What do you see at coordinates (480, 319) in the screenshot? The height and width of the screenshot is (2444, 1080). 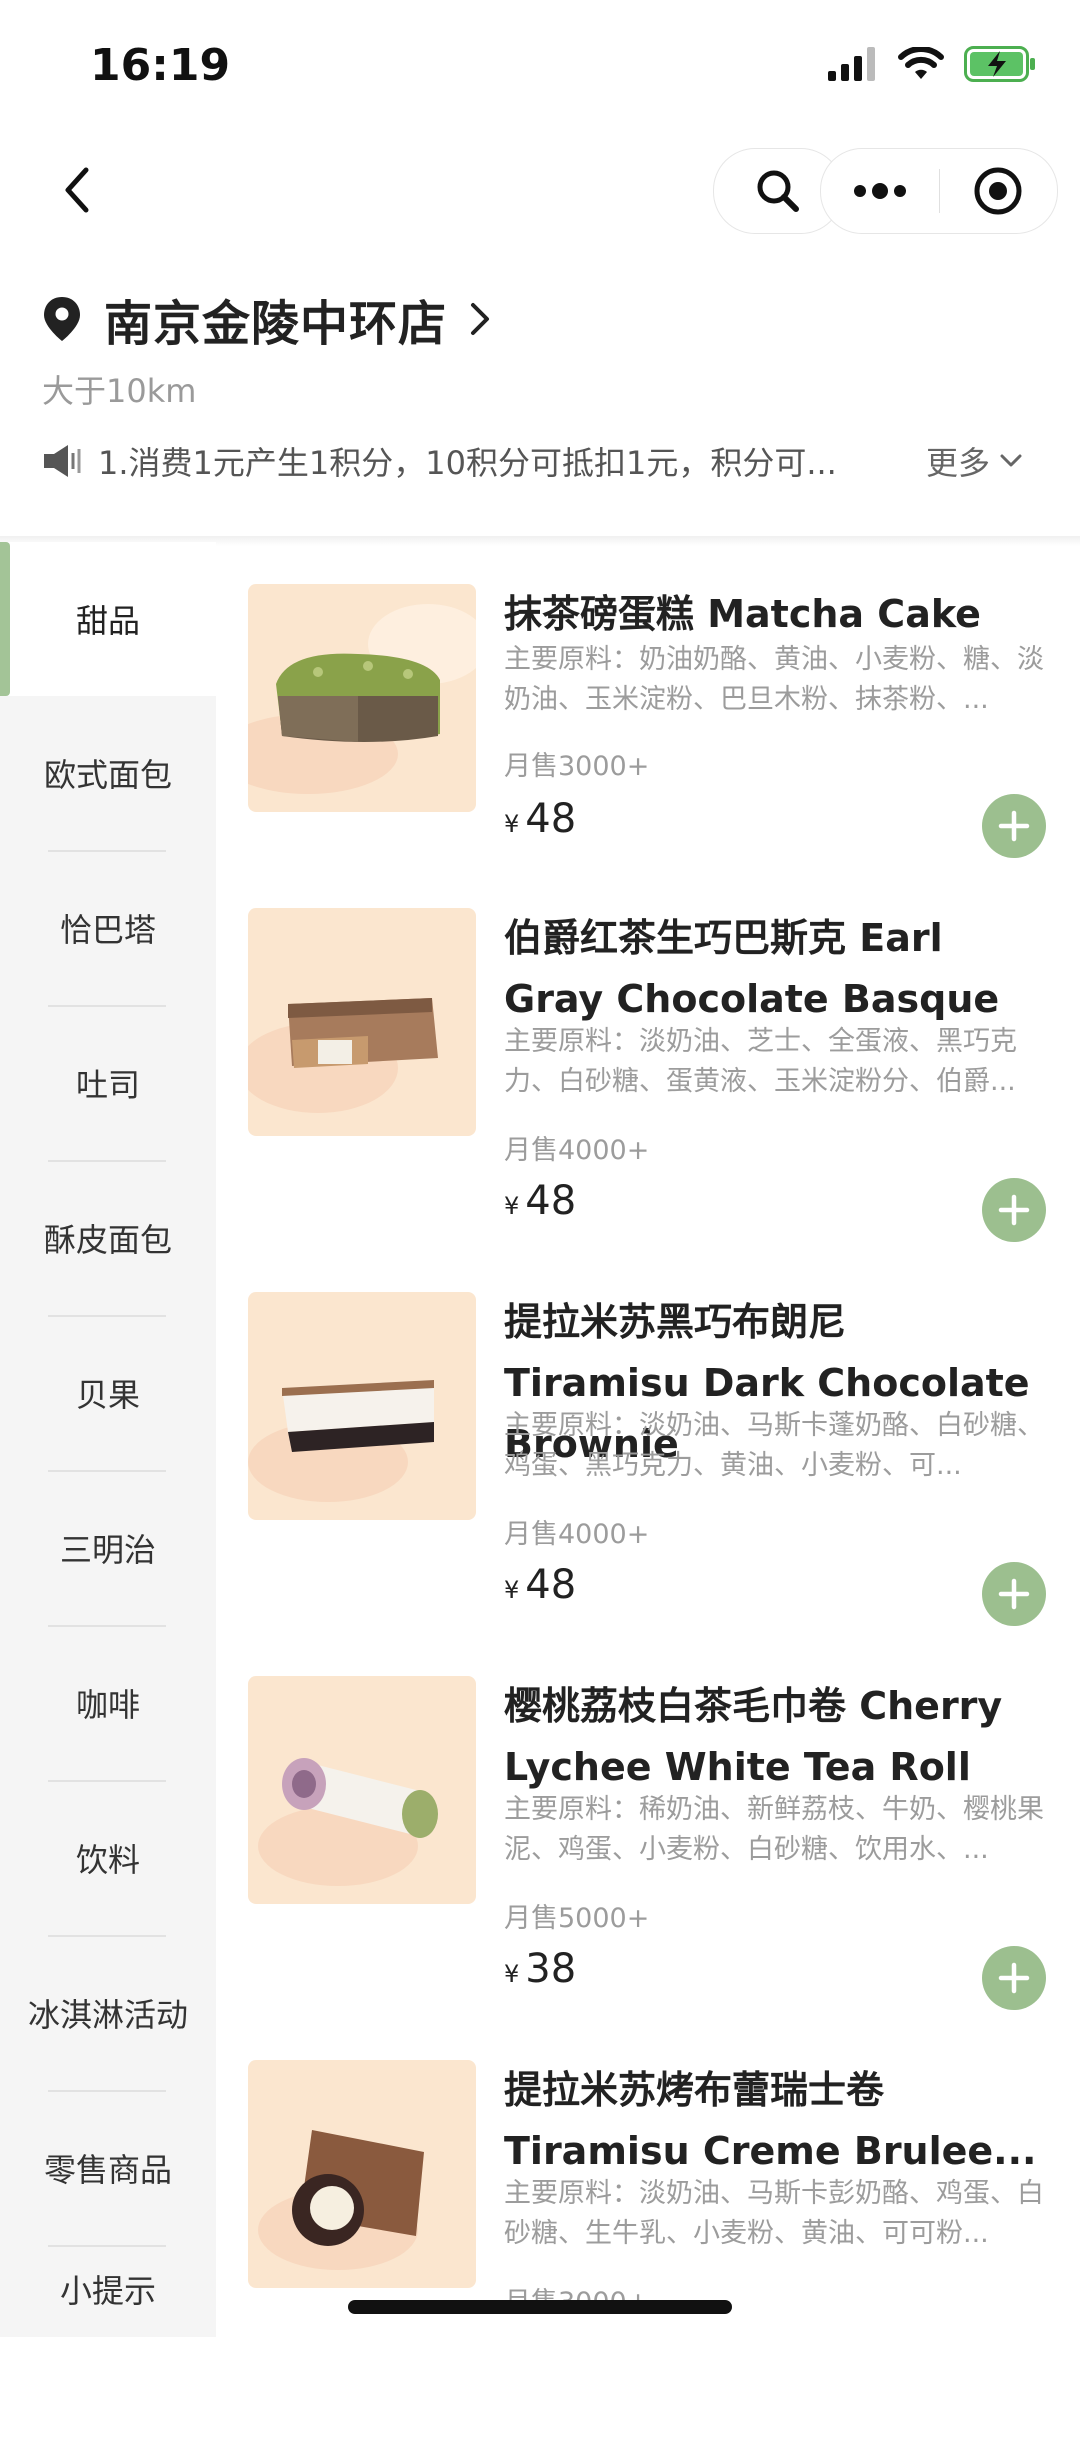 I see `chevron-right-icon` at bounding box center [480, 319].